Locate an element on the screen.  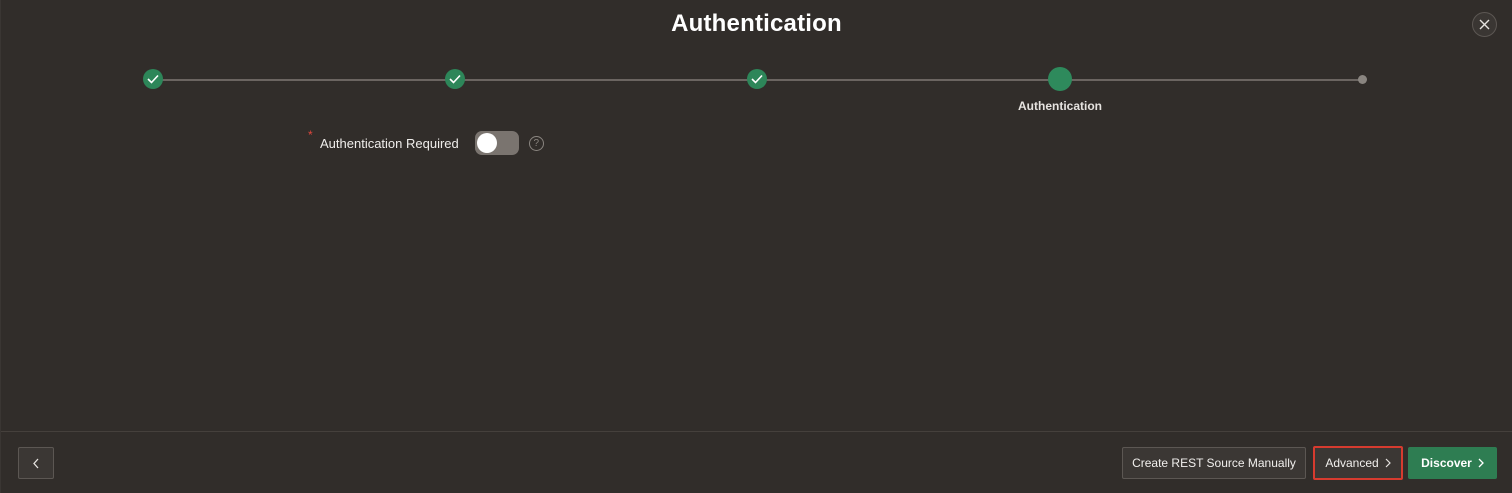
toggle-knob is located at coordinates (486, 143).